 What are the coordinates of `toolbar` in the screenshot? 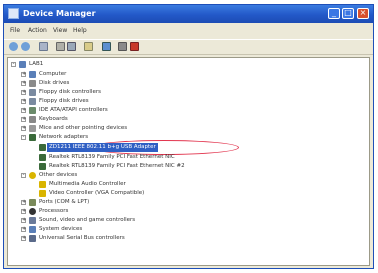 It's located at (188, 47).